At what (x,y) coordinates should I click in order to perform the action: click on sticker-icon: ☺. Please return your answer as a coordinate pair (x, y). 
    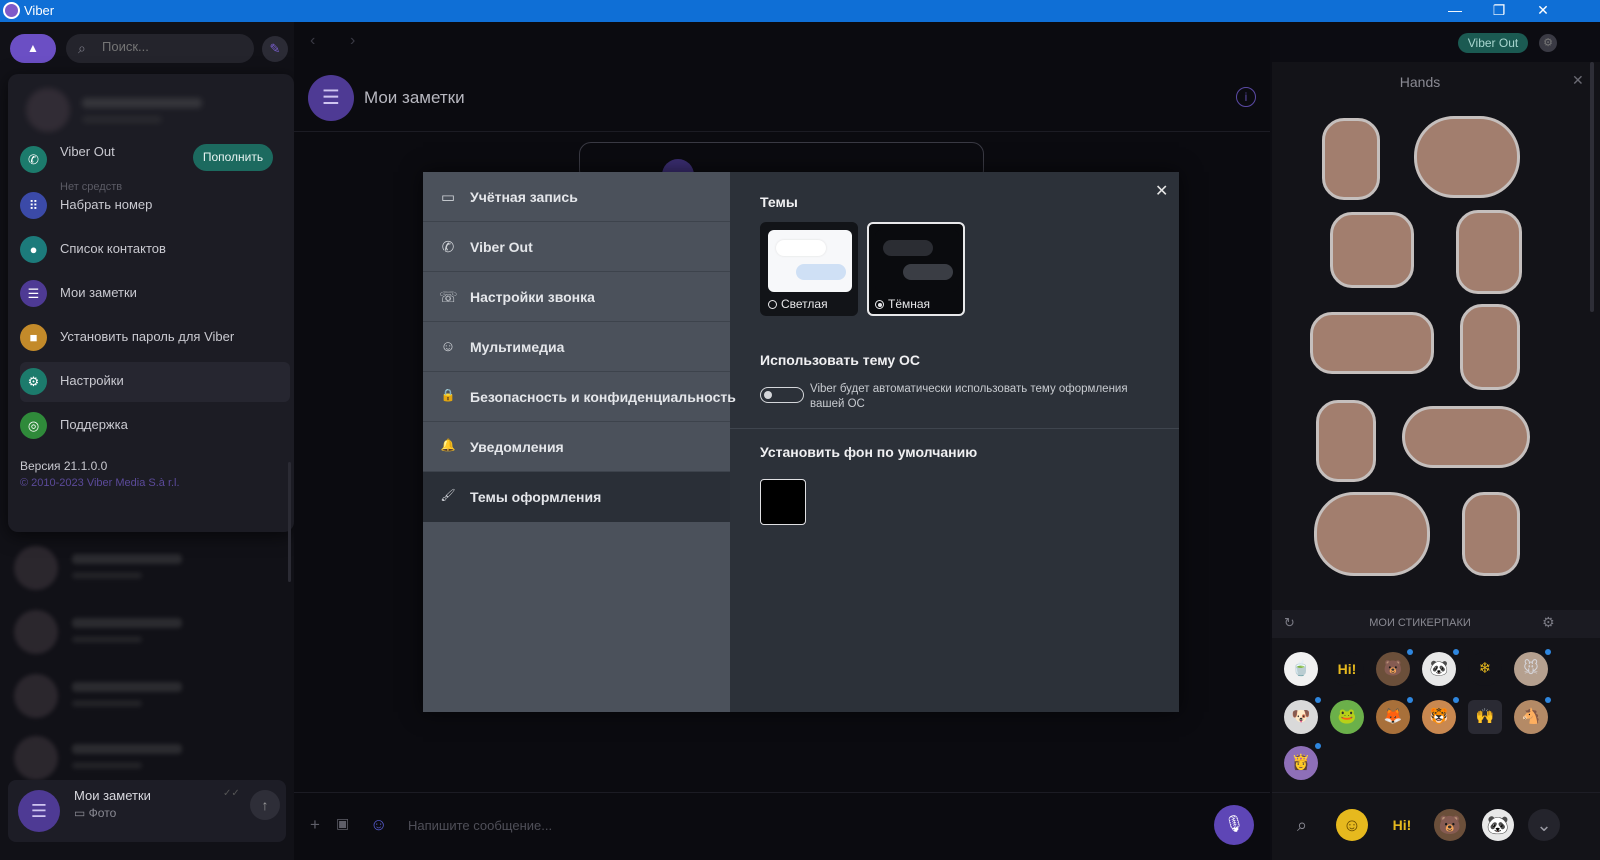
    Looking at the image, I should click on (378, 825).